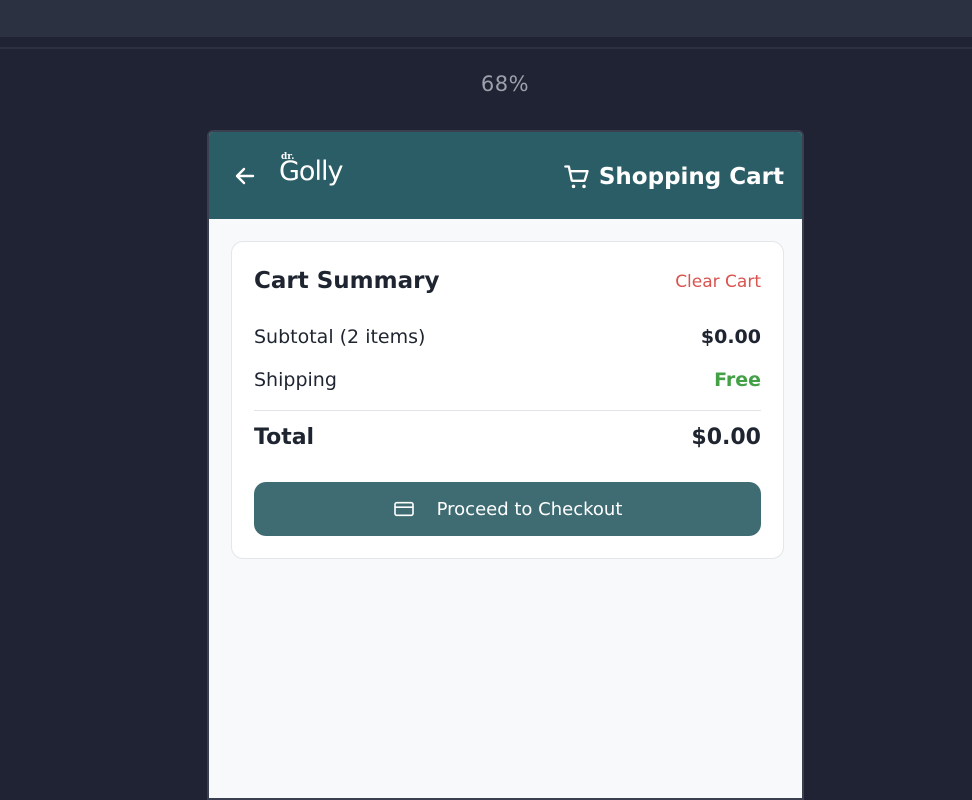 This screenshot has width=972, height=800. I want to click on total-value: $0.00, so click(726, 437).